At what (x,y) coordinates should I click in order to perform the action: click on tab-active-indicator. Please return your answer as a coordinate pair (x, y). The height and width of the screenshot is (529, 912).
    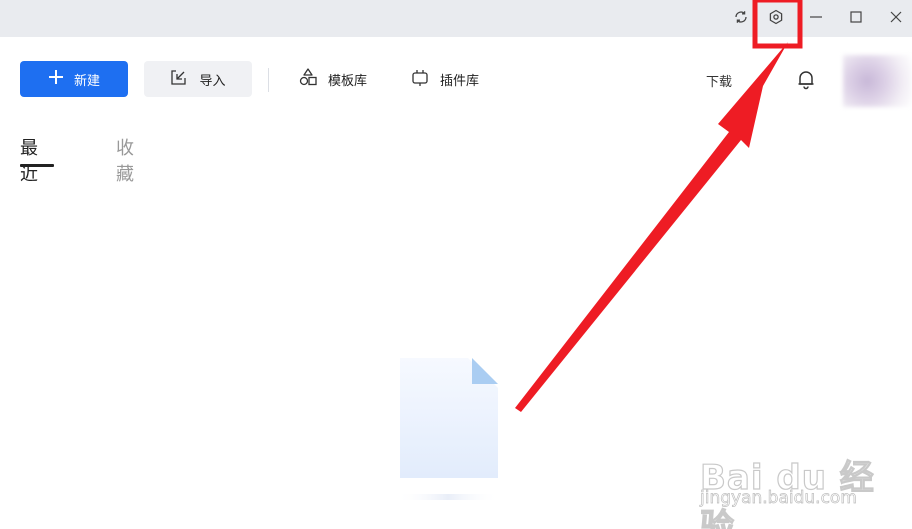
    Looking at the image, I should click on (37, 165).